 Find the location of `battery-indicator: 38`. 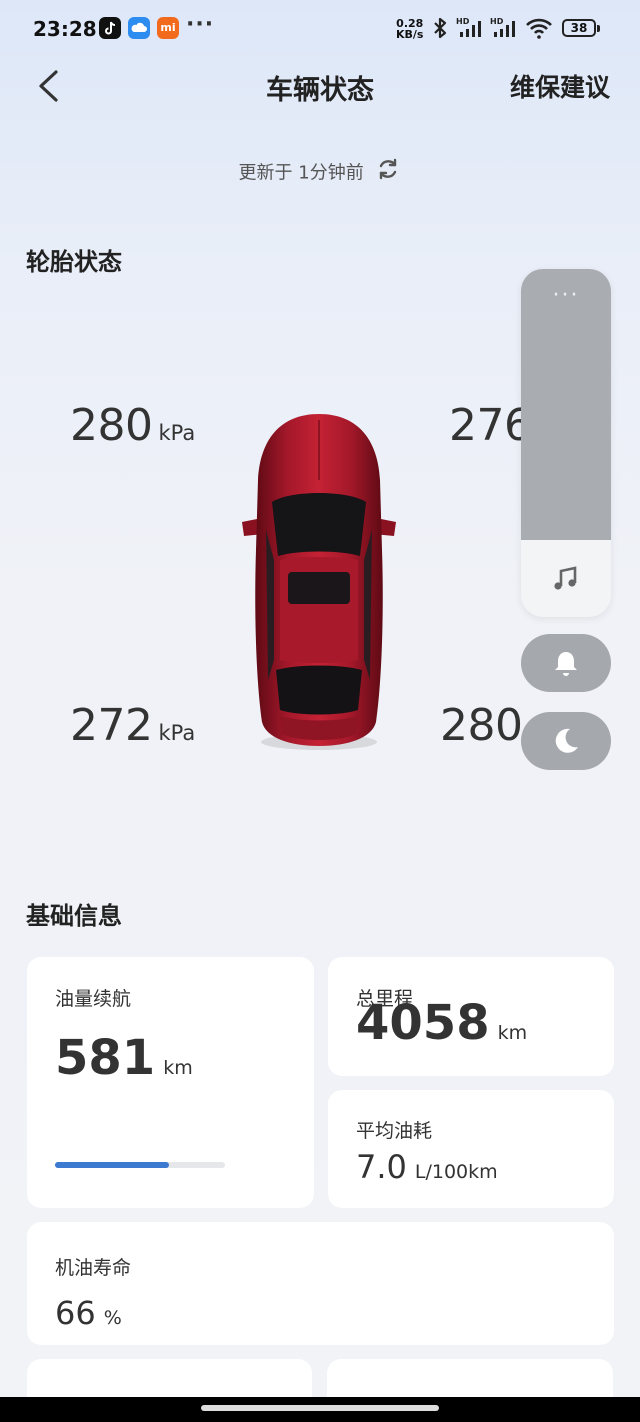

battery-indicator: 38 is located at coordinates (581, 28).